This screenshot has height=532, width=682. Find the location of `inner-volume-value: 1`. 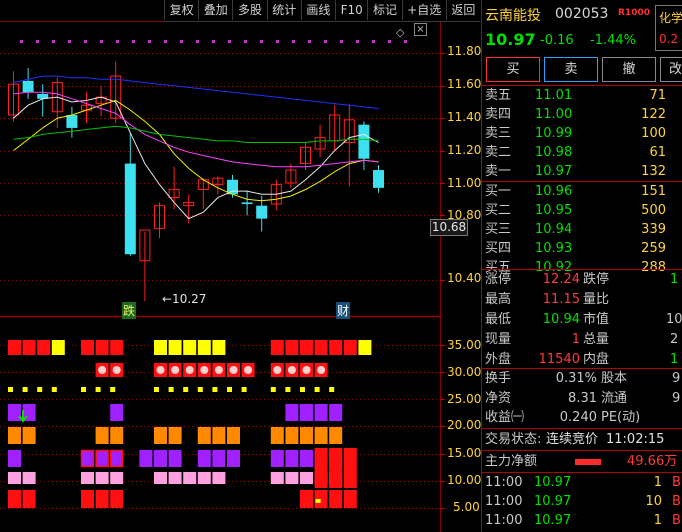

inner-volume-value: 1 is located at coordinates (674, 359).